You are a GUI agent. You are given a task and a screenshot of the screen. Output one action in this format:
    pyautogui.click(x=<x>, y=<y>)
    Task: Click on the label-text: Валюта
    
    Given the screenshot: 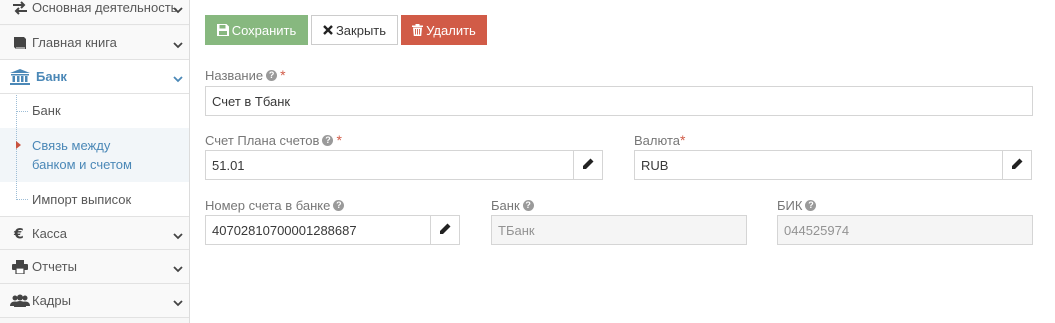 What is the action you would take?
    pyautogui.click(x=657, y=140)
    